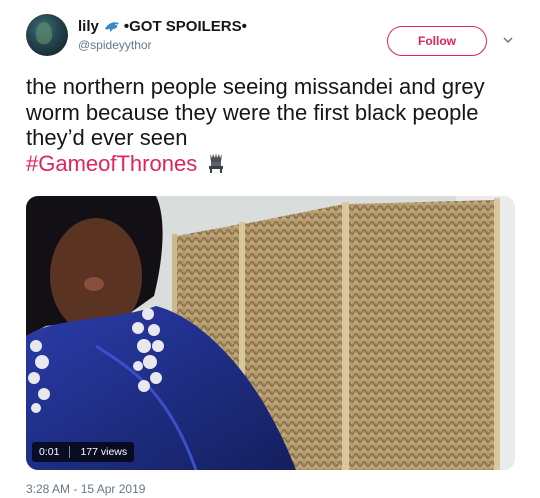  Describe the element at coordinates (115, 45) in the screenshot. I see `author-handle: @spideyythor` at that location.